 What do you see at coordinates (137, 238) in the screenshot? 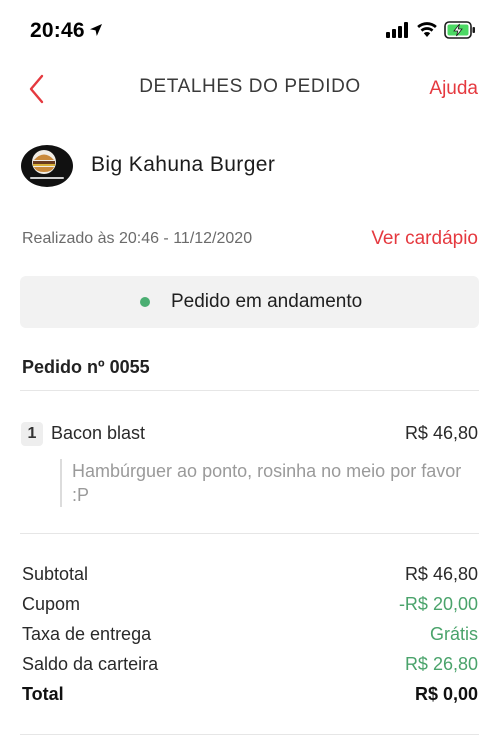
I see `order-placed-at: Realizado às 20:46 - 11/12/2020` at bounding box center [137, 238].